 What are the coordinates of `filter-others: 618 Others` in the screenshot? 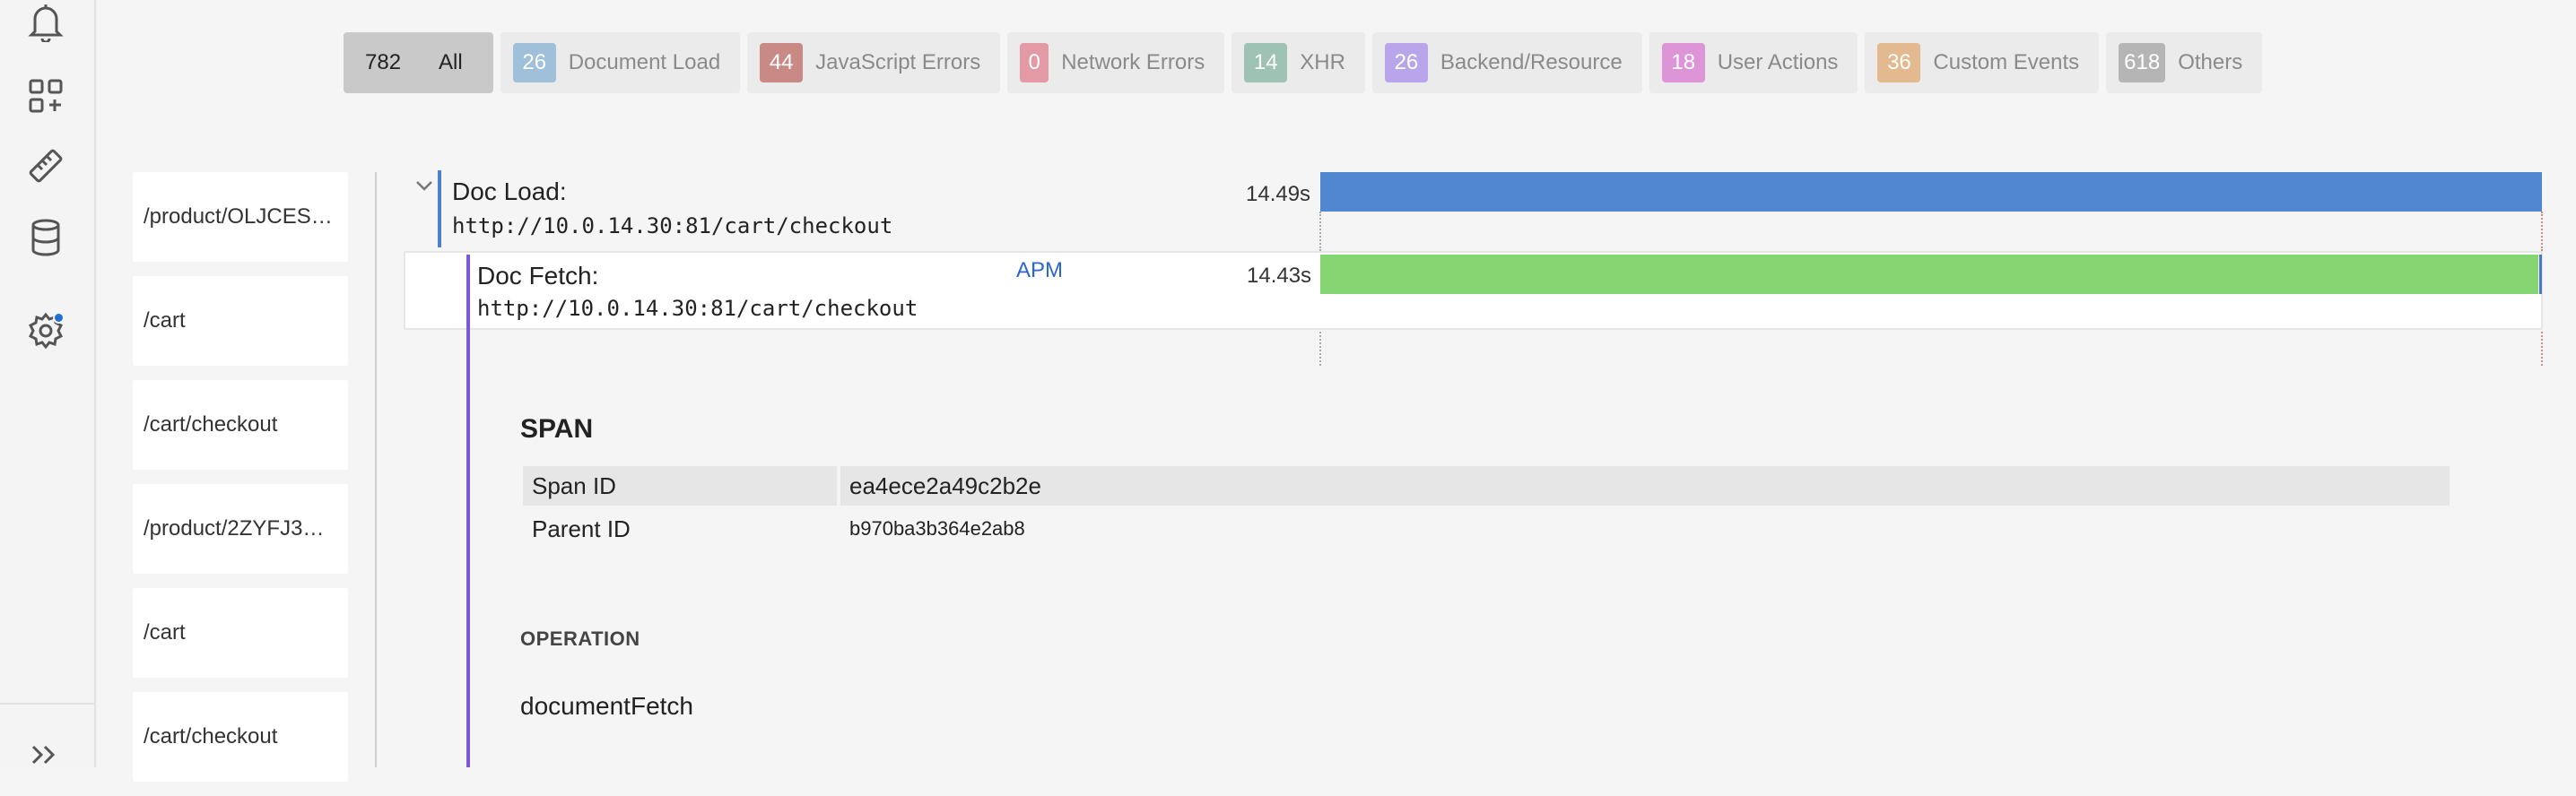 It's located at (2184, 62).